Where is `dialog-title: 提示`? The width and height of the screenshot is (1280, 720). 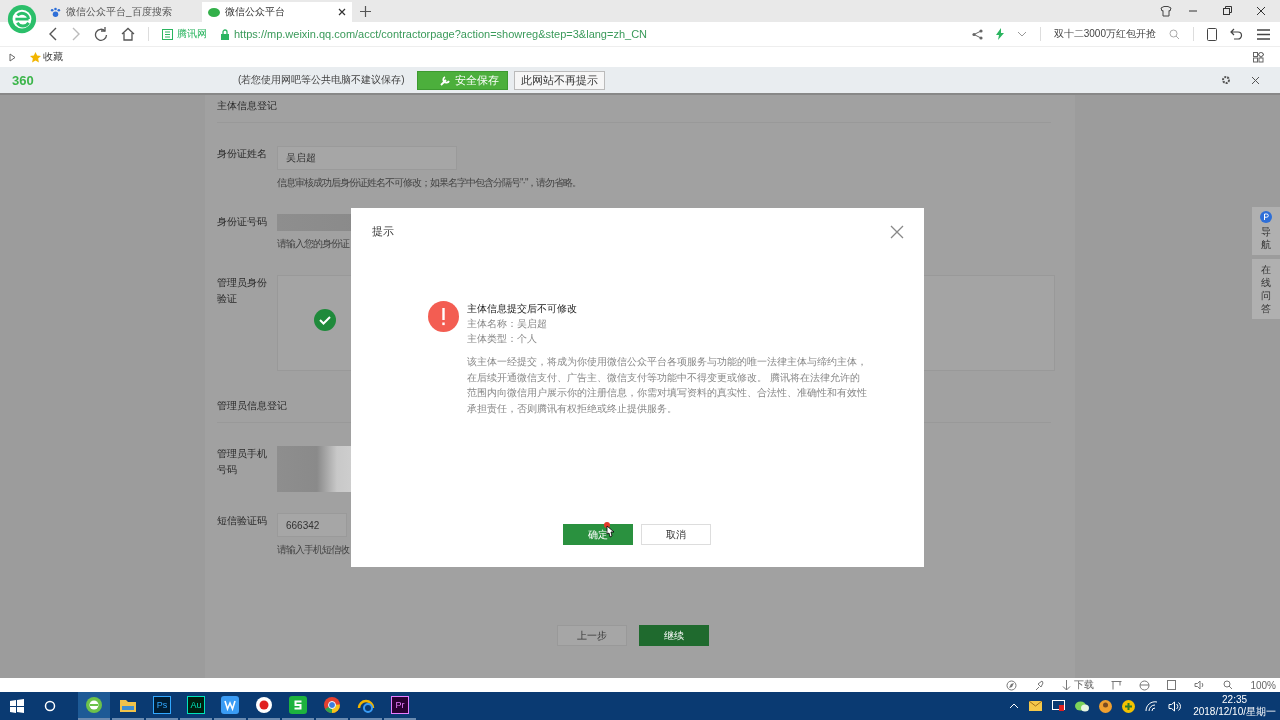
dialog-title: 提示 is located at coordinates (383, 231).